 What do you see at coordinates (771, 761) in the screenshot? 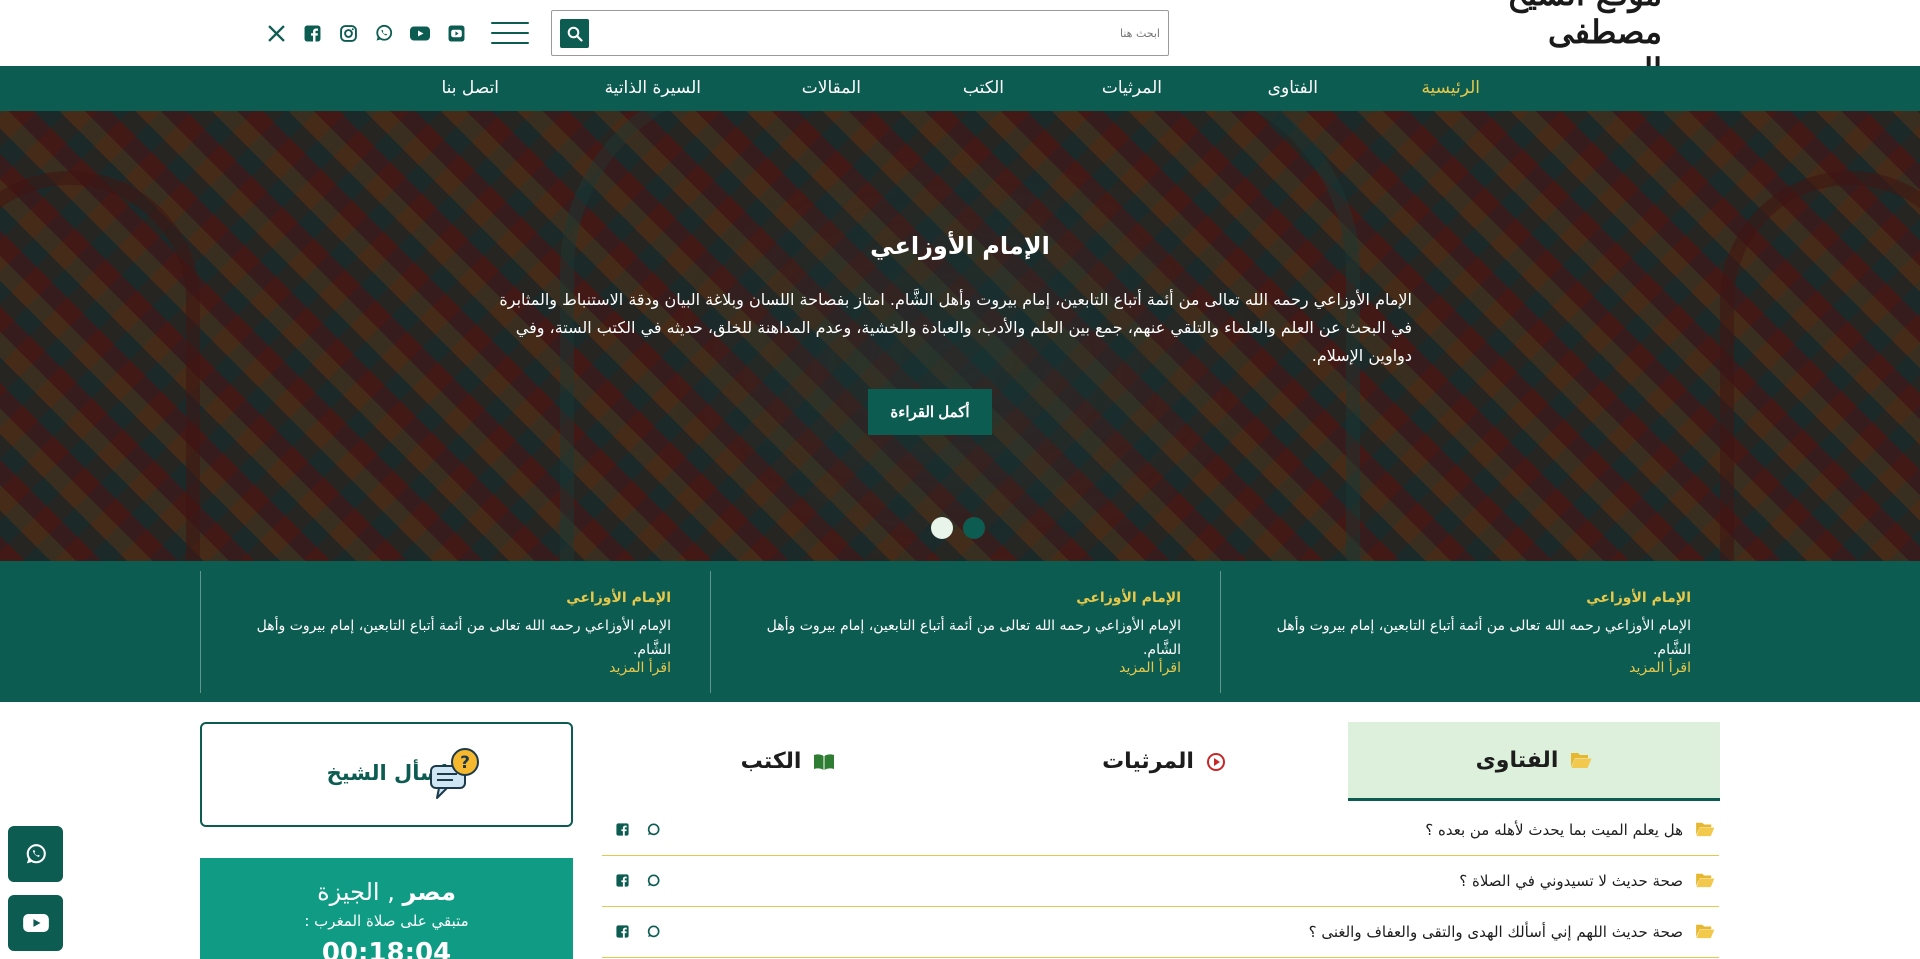
I see `tab-label: الكتب` at bounding box center [771, 761].